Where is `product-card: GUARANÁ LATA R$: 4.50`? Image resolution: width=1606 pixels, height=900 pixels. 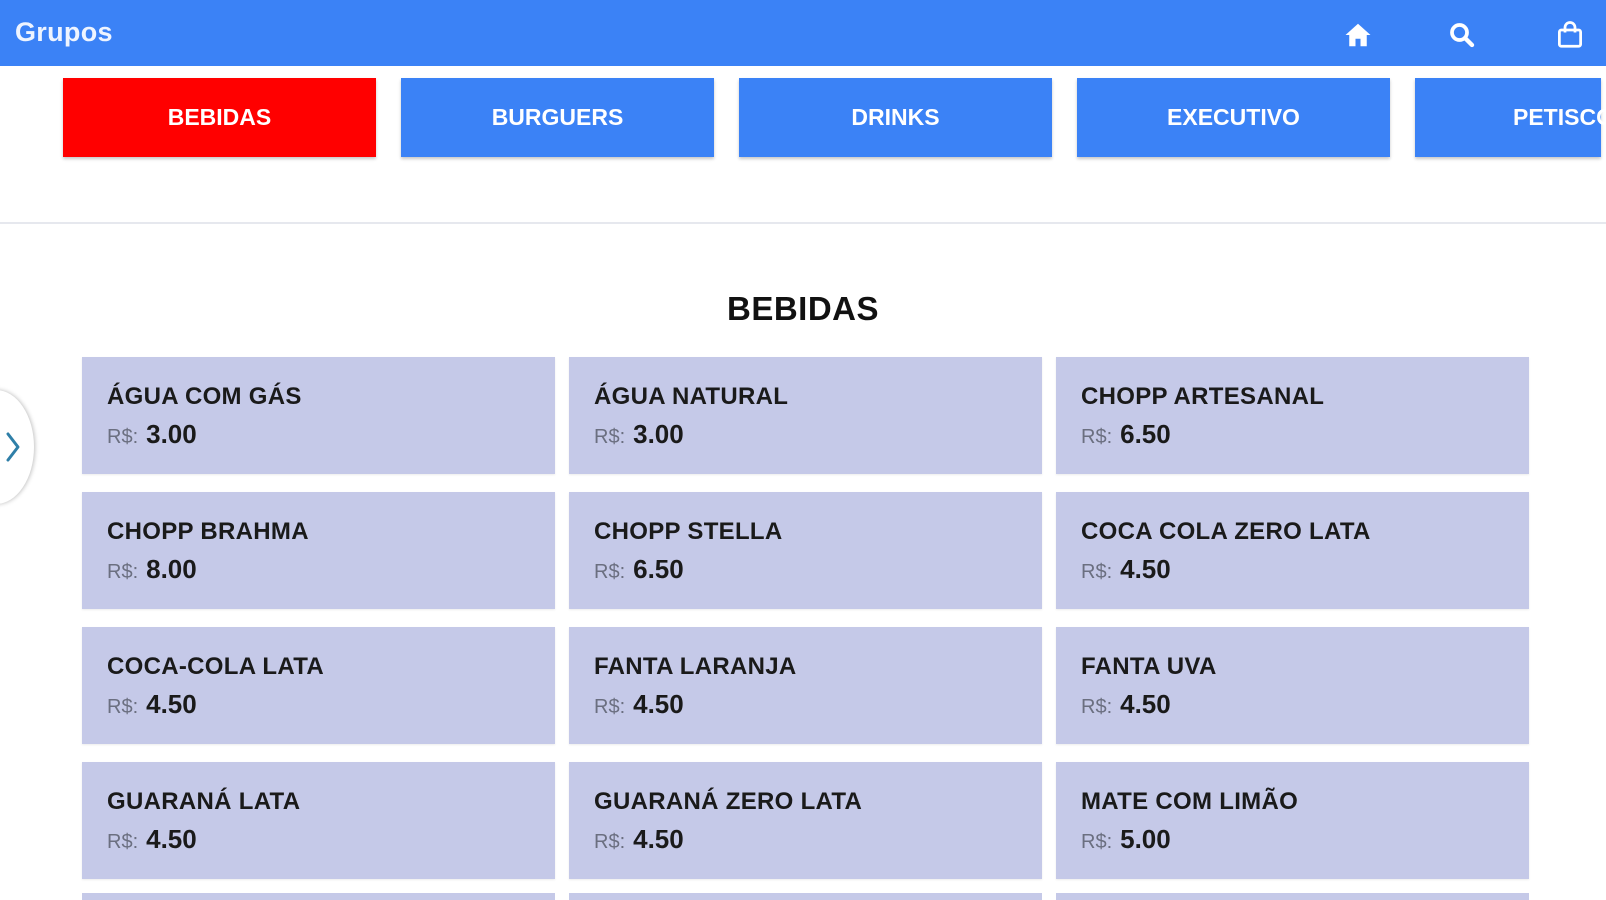
product-card: GUARANÁ LATA R$: 4.50 is located at coordinates (318, 820).